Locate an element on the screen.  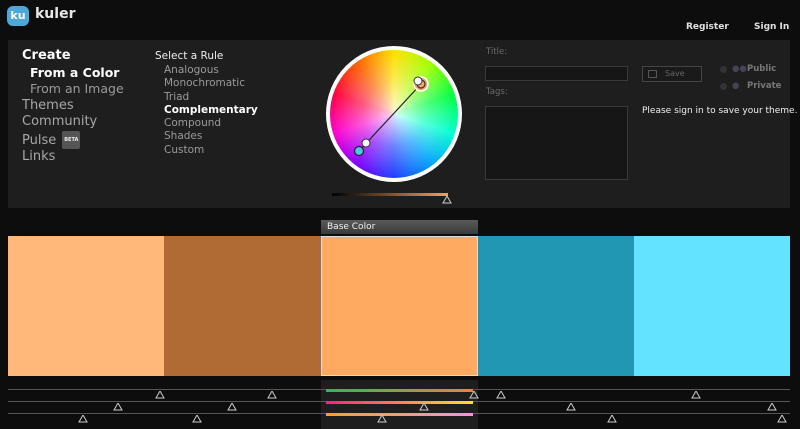
nav-pulse: Pulse BETA is located at coordinates (87, 139).